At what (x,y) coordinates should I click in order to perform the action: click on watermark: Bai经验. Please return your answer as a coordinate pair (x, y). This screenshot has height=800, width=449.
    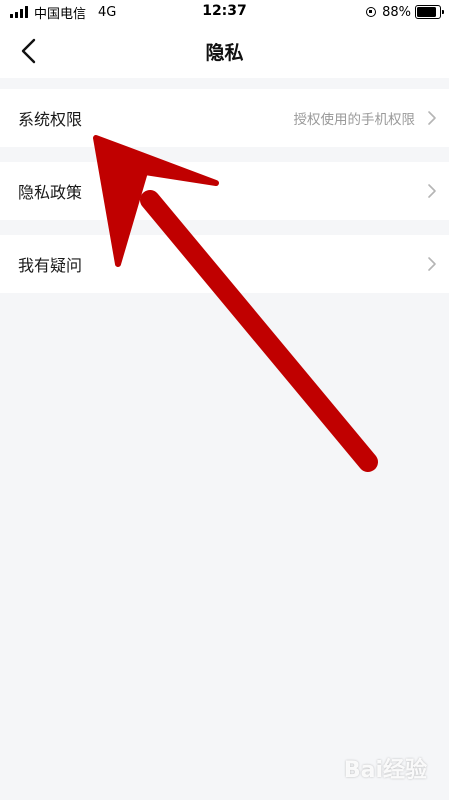
    Looking at the image, I should click on (385, 770).